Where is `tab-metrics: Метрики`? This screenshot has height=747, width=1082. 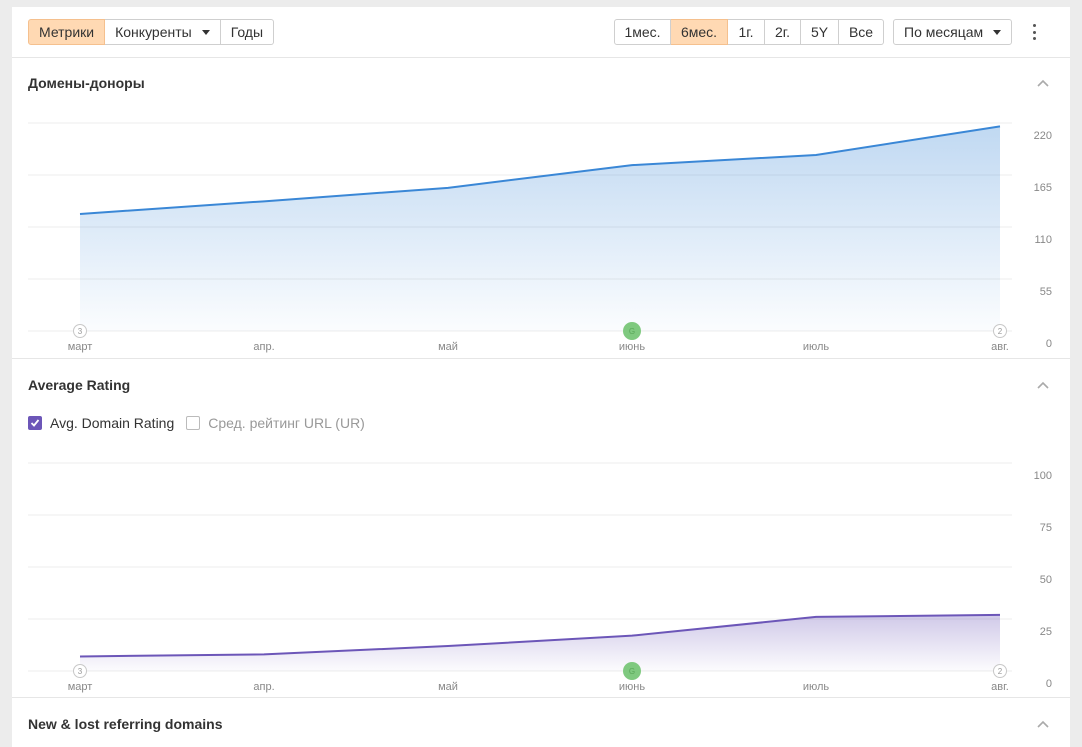 tab-metrics: Метрики is located at coordinates (66, 32).